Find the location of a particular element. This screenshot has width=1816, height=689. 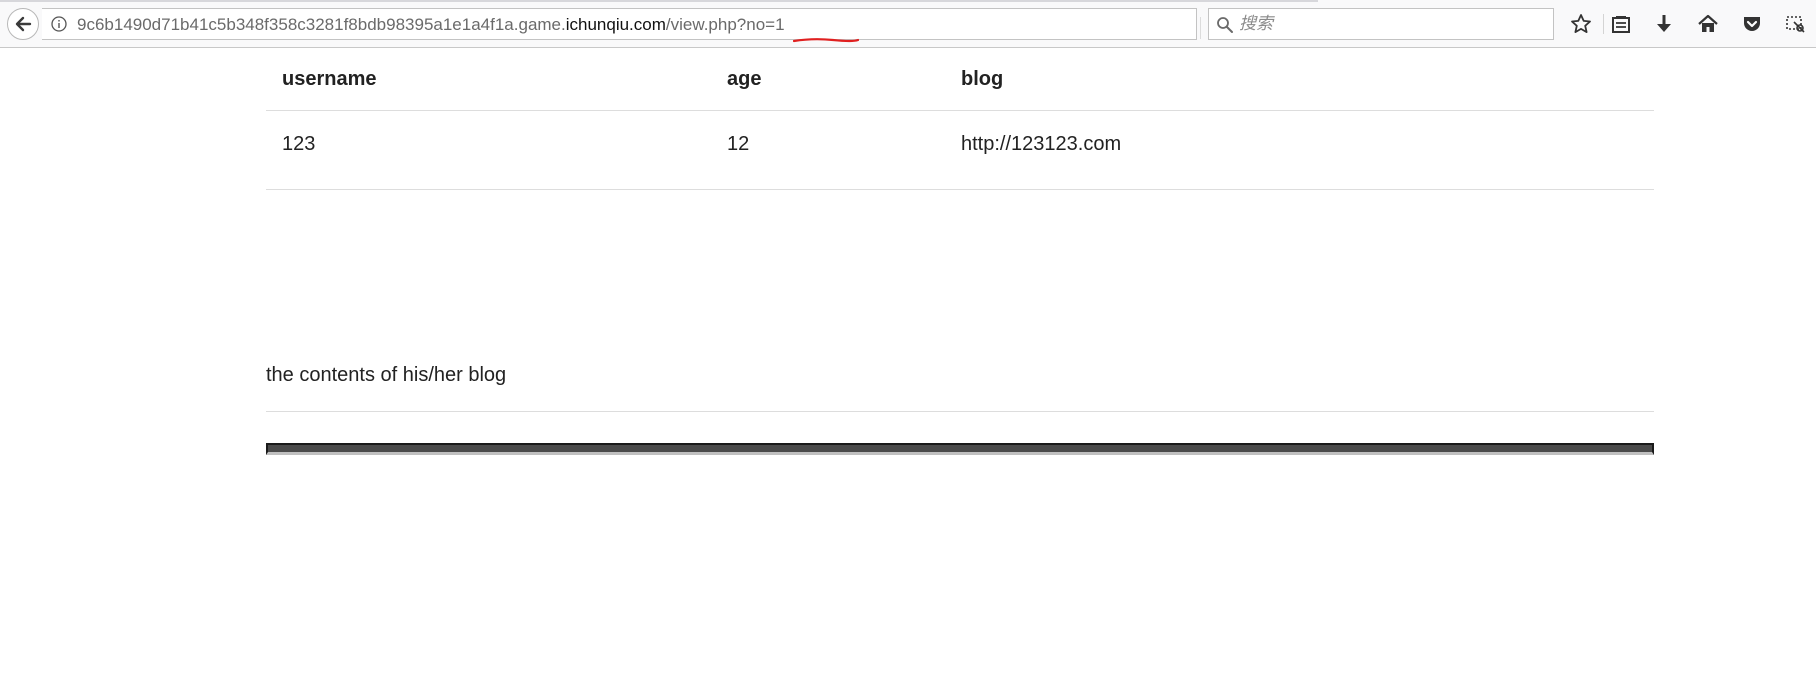

home-icon is located at coordinates (1708, 23).